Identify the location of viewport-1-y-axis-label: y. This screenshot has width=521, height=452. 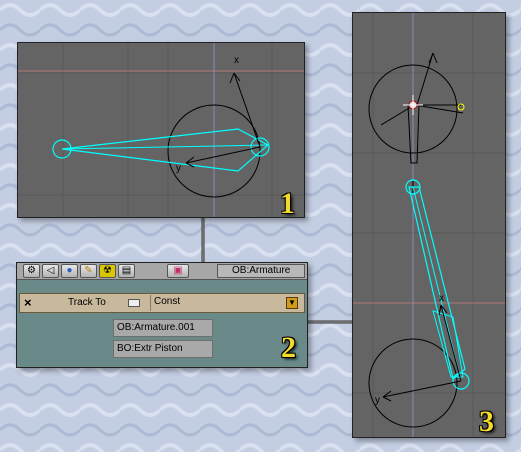
(178, 168).